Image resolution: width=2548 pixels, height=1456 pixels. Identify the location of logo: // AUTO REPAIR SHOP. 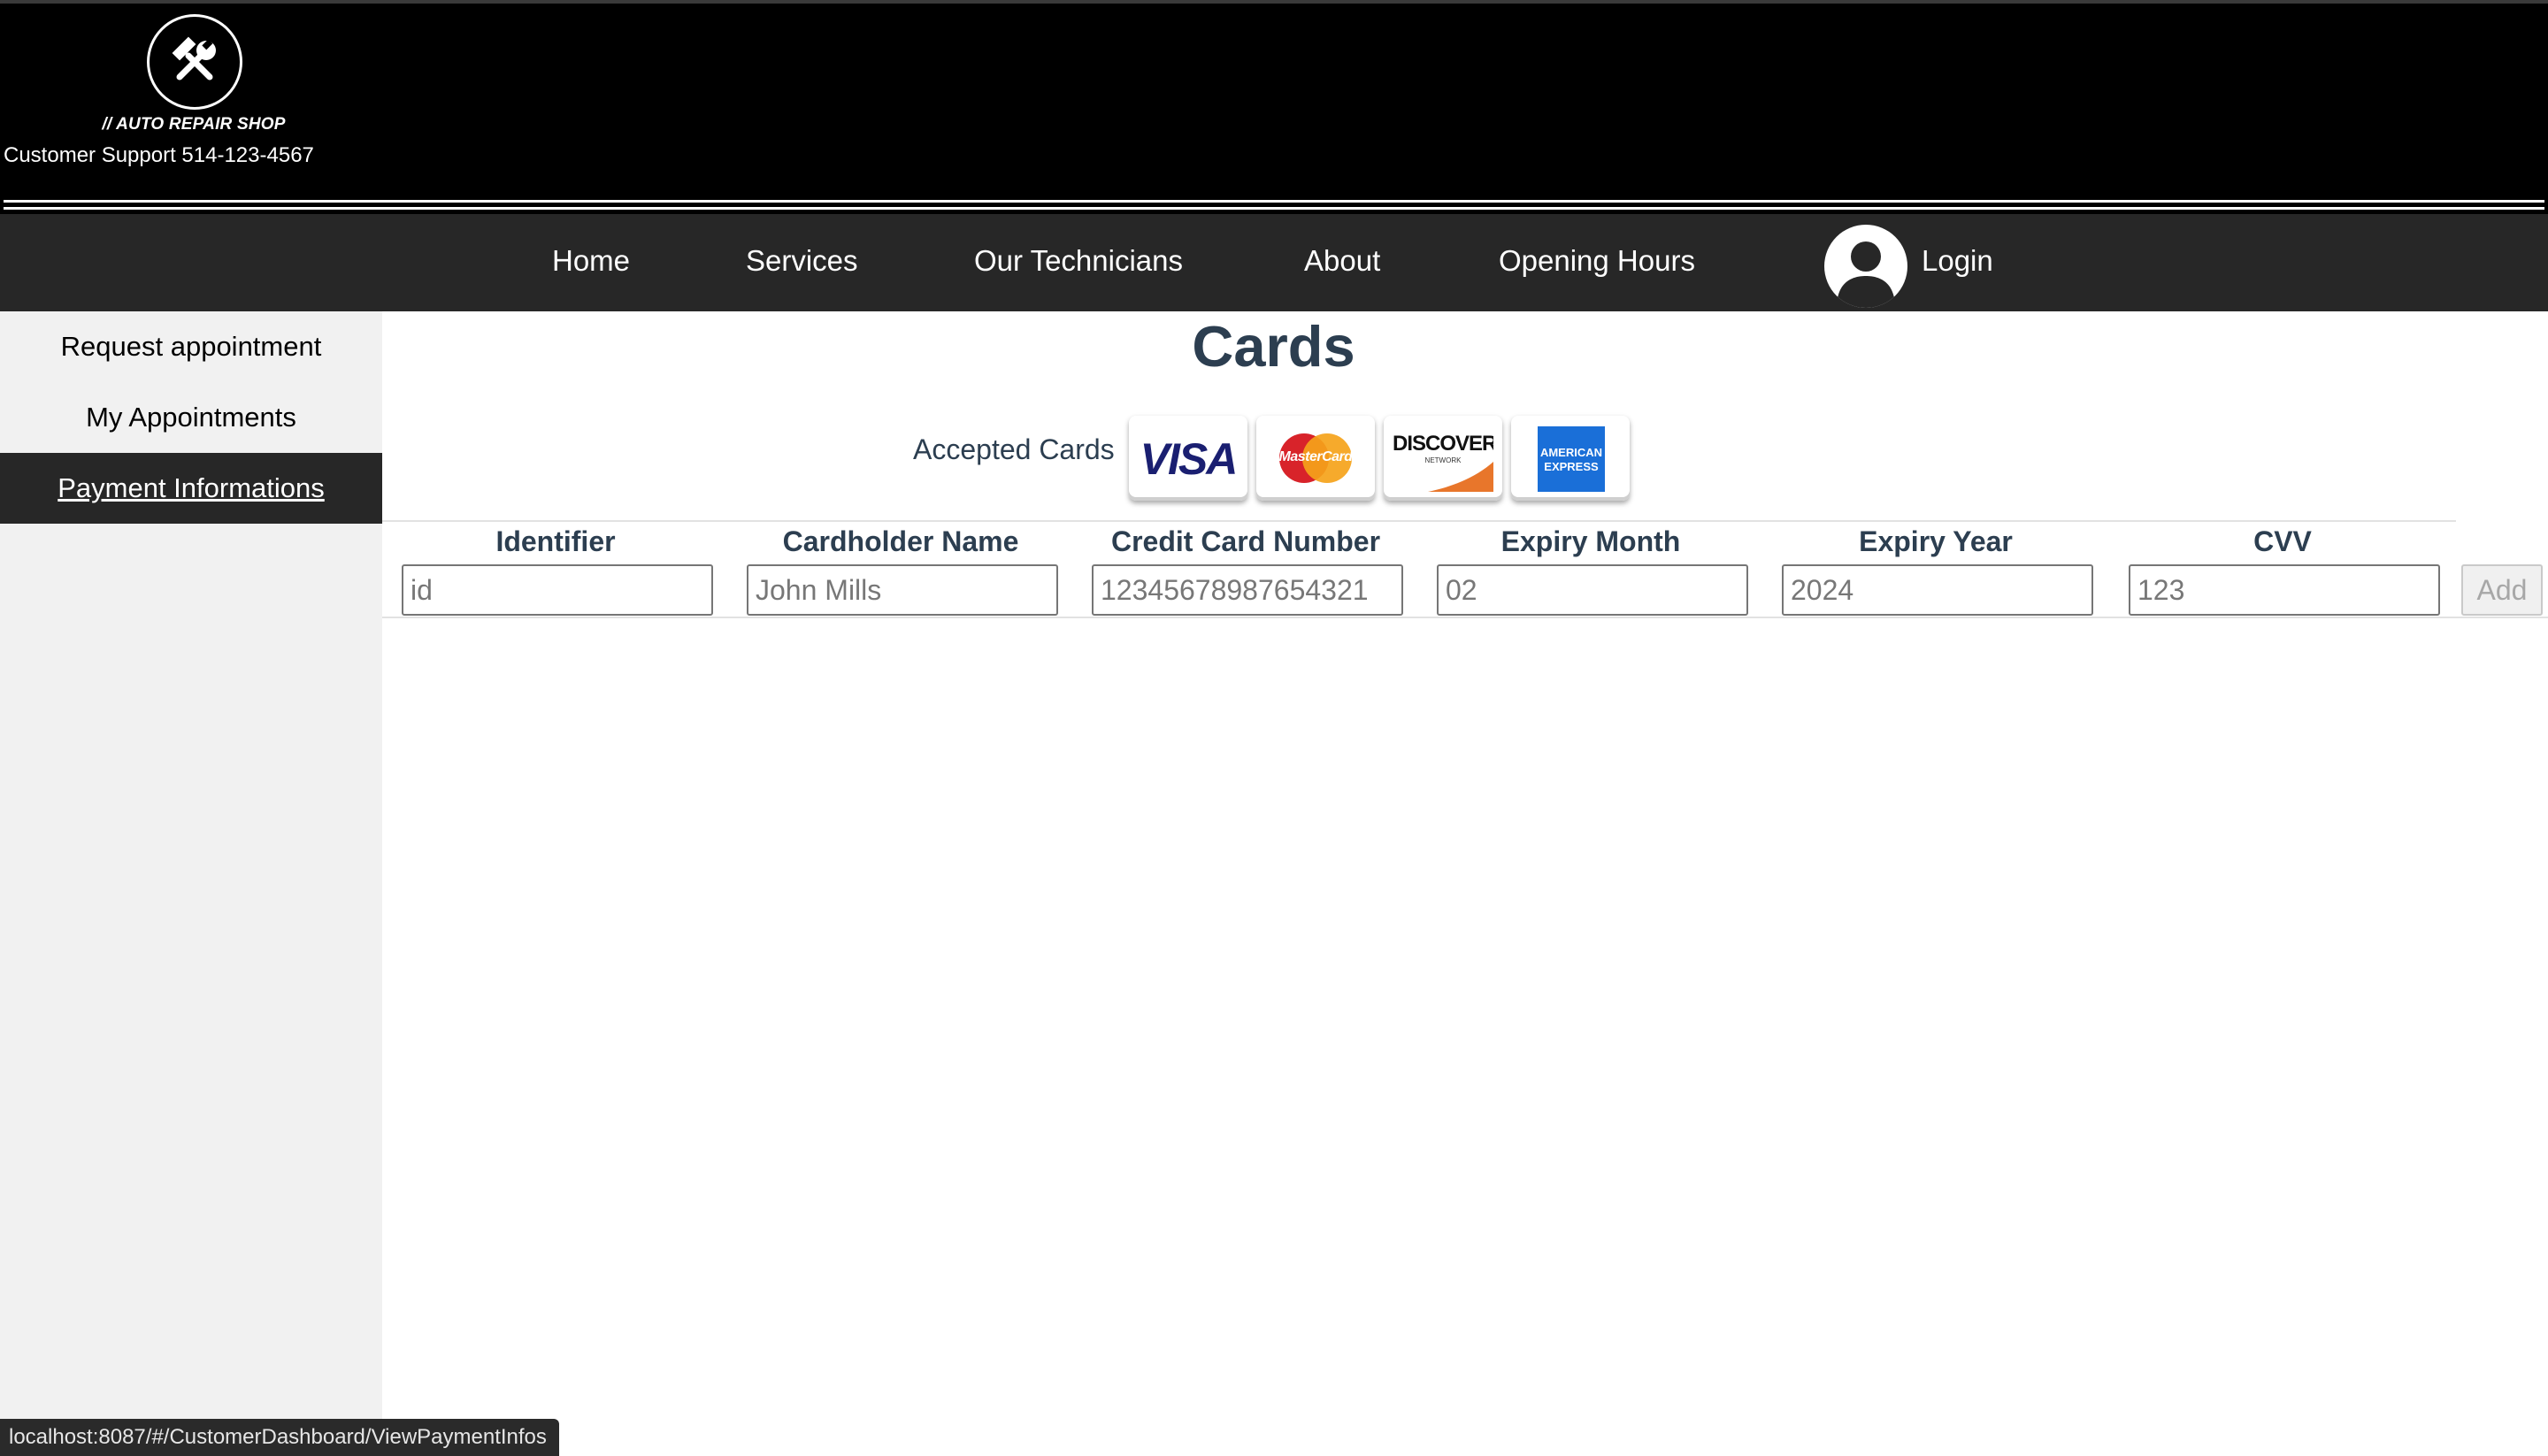
(194, 74).